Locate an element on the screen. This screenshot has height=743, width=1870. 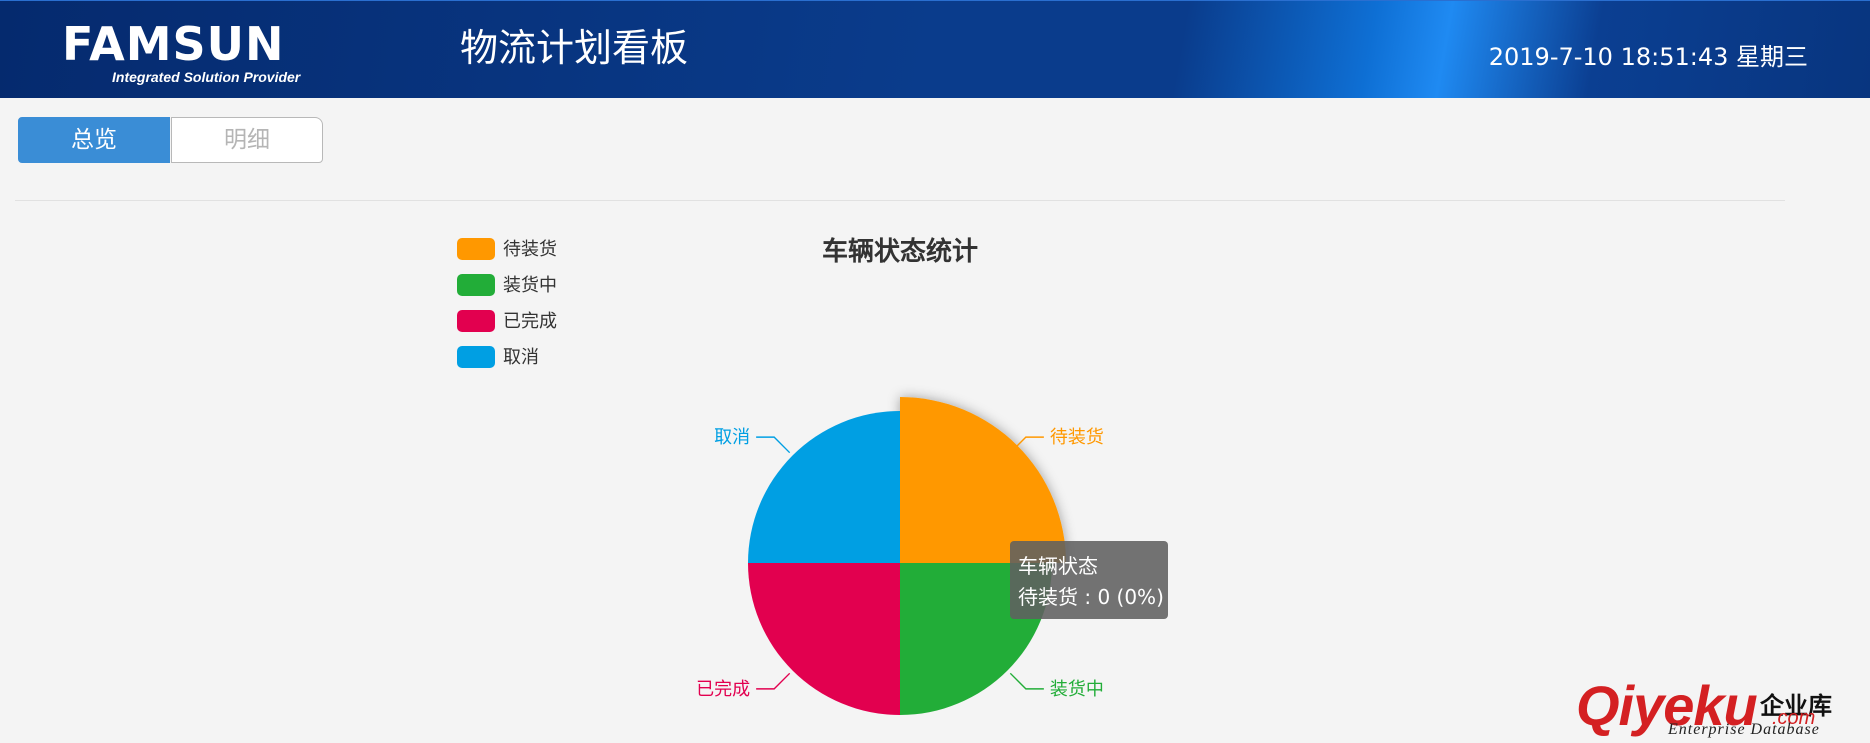
legend-label-2: 已完成 is located at coordinates (530, 321).